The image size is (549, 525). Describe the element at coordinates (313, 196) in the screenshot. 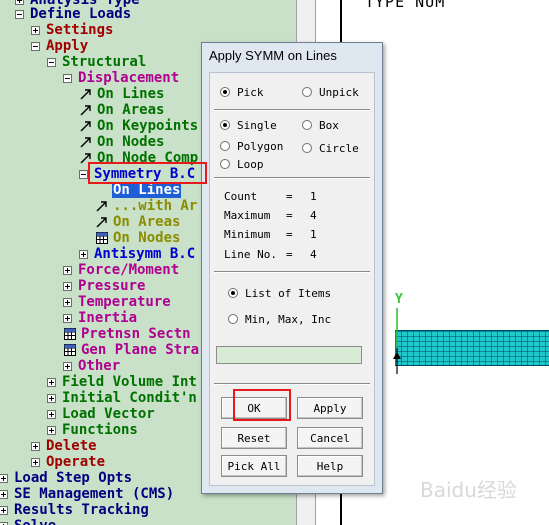

I see `count-value: 1` at that location.